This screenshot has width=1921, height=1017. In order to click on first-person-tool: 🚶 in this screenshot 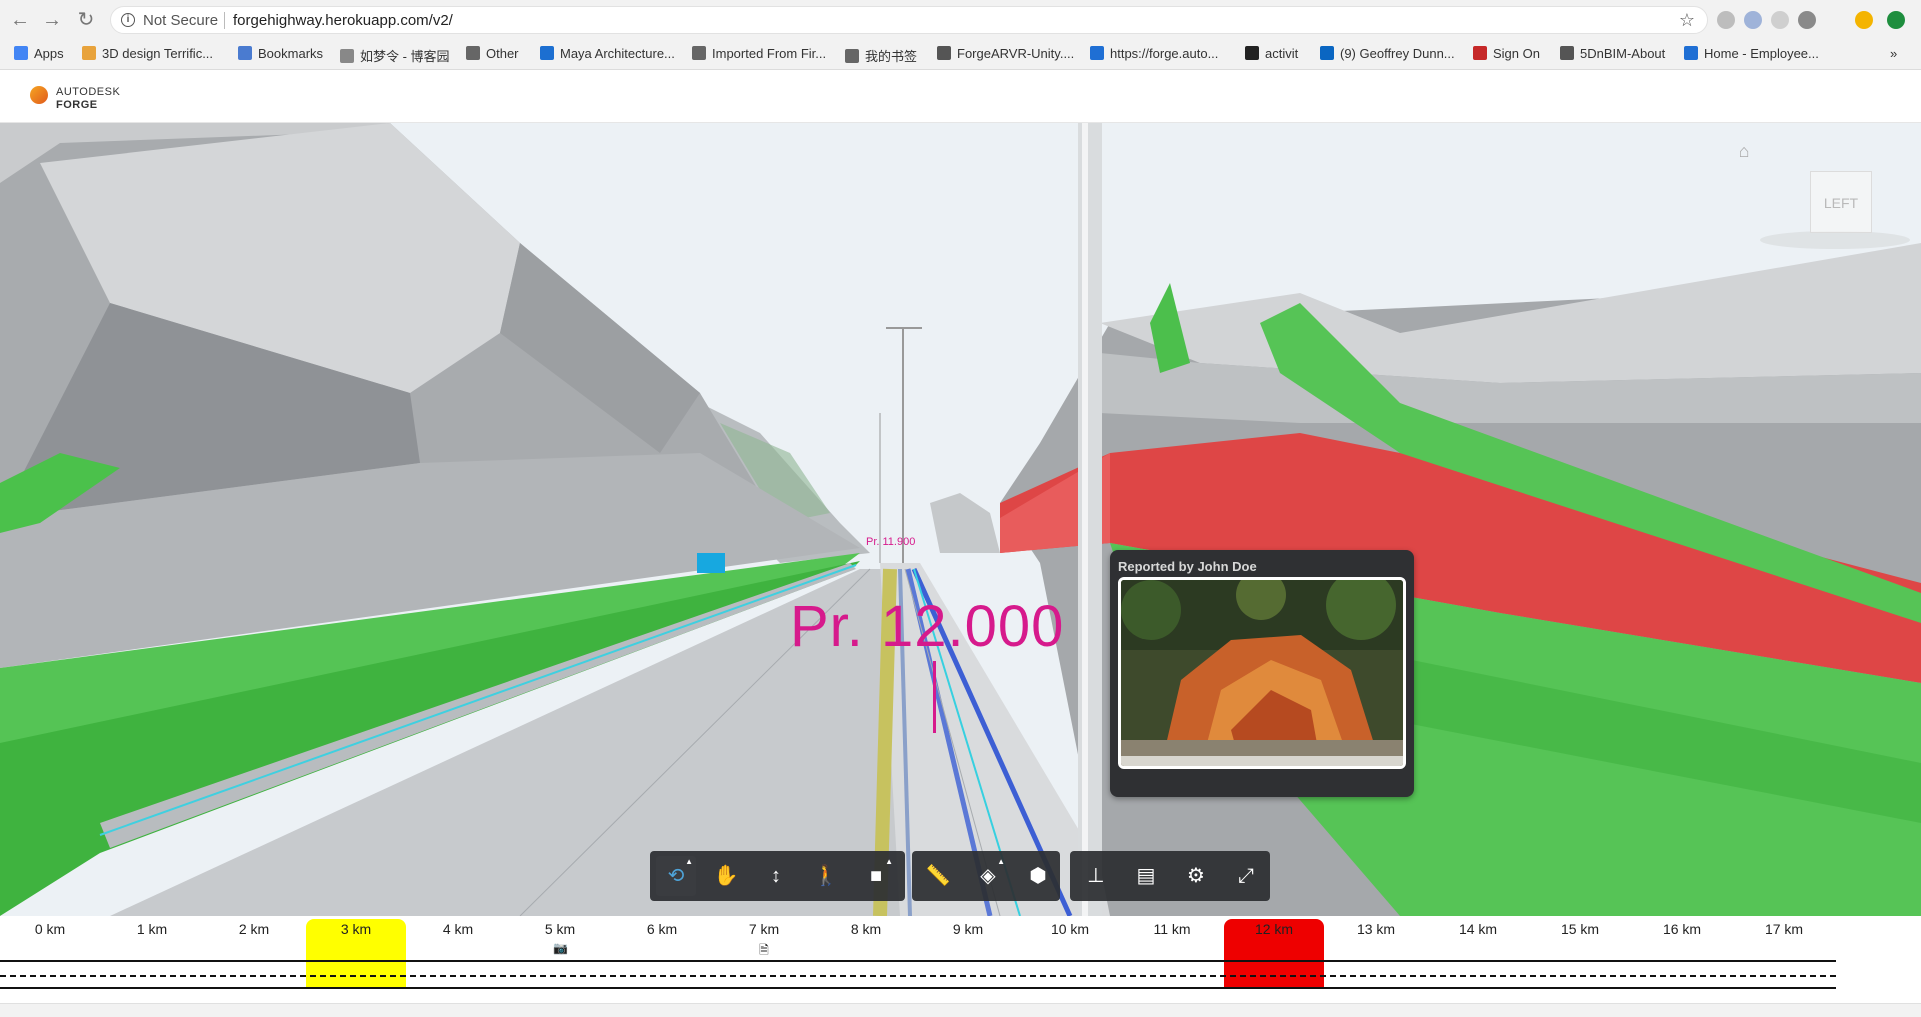, I will do `click(826, 876)`.